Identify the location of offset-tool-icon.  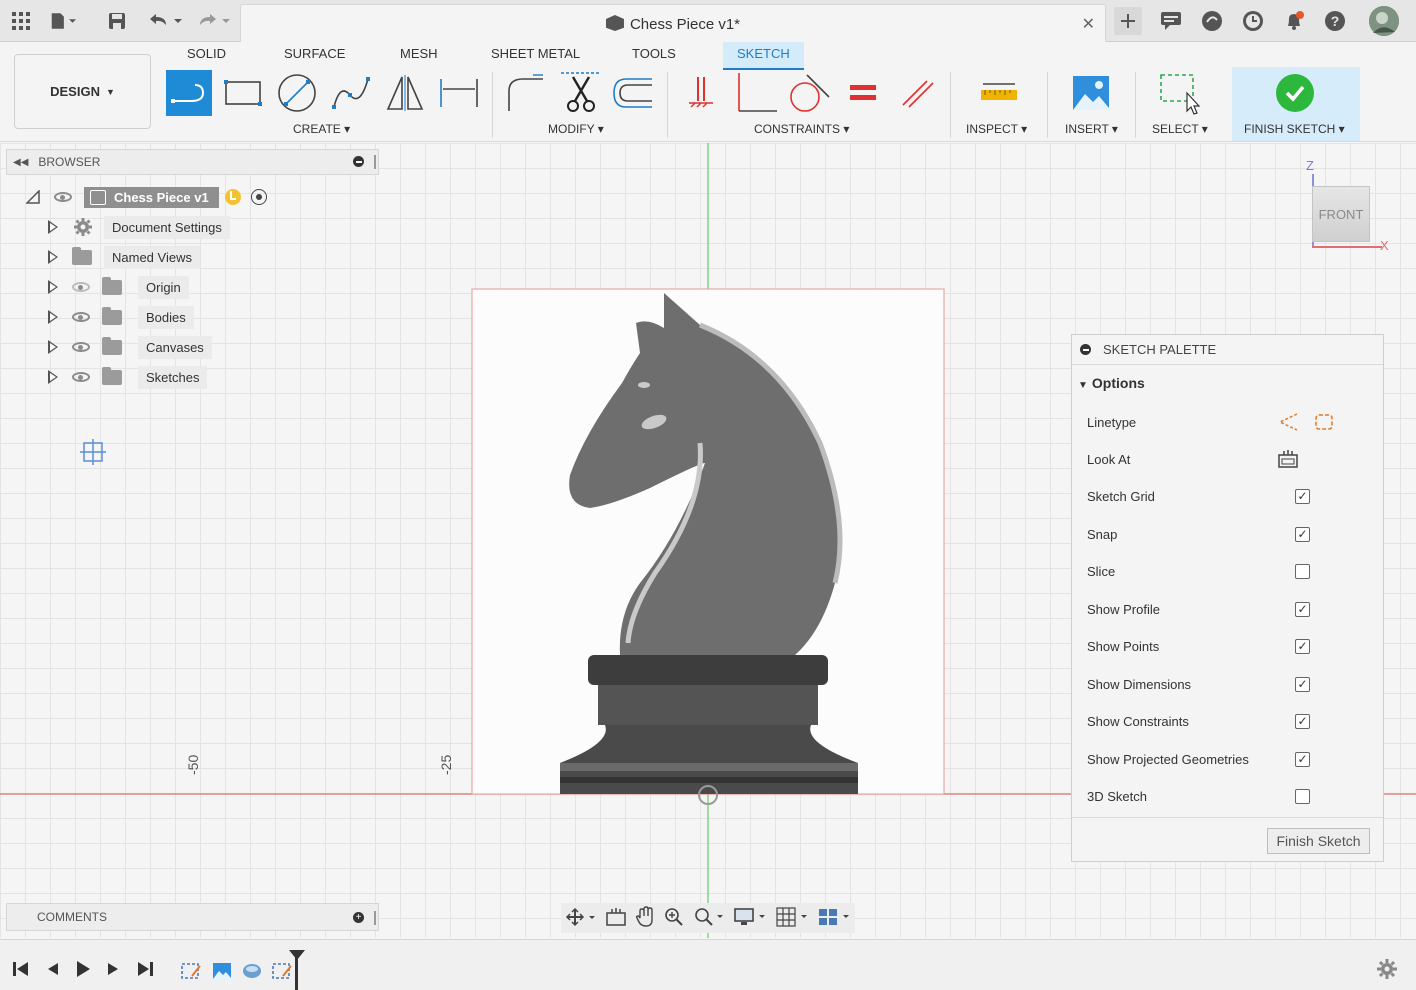
(633, 93).